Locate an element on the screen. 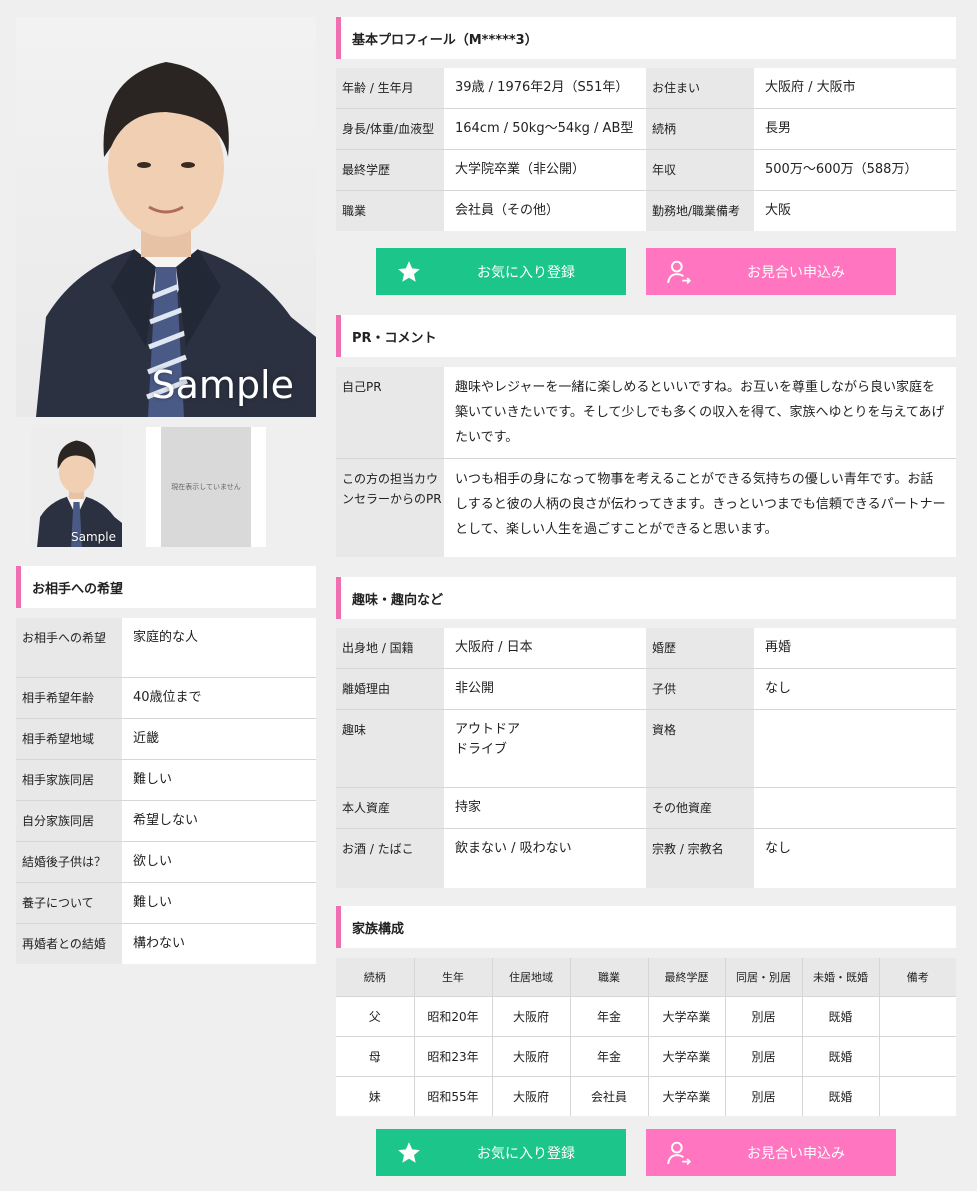  pref-value: 希望しない is located at coordinates (219, 820).